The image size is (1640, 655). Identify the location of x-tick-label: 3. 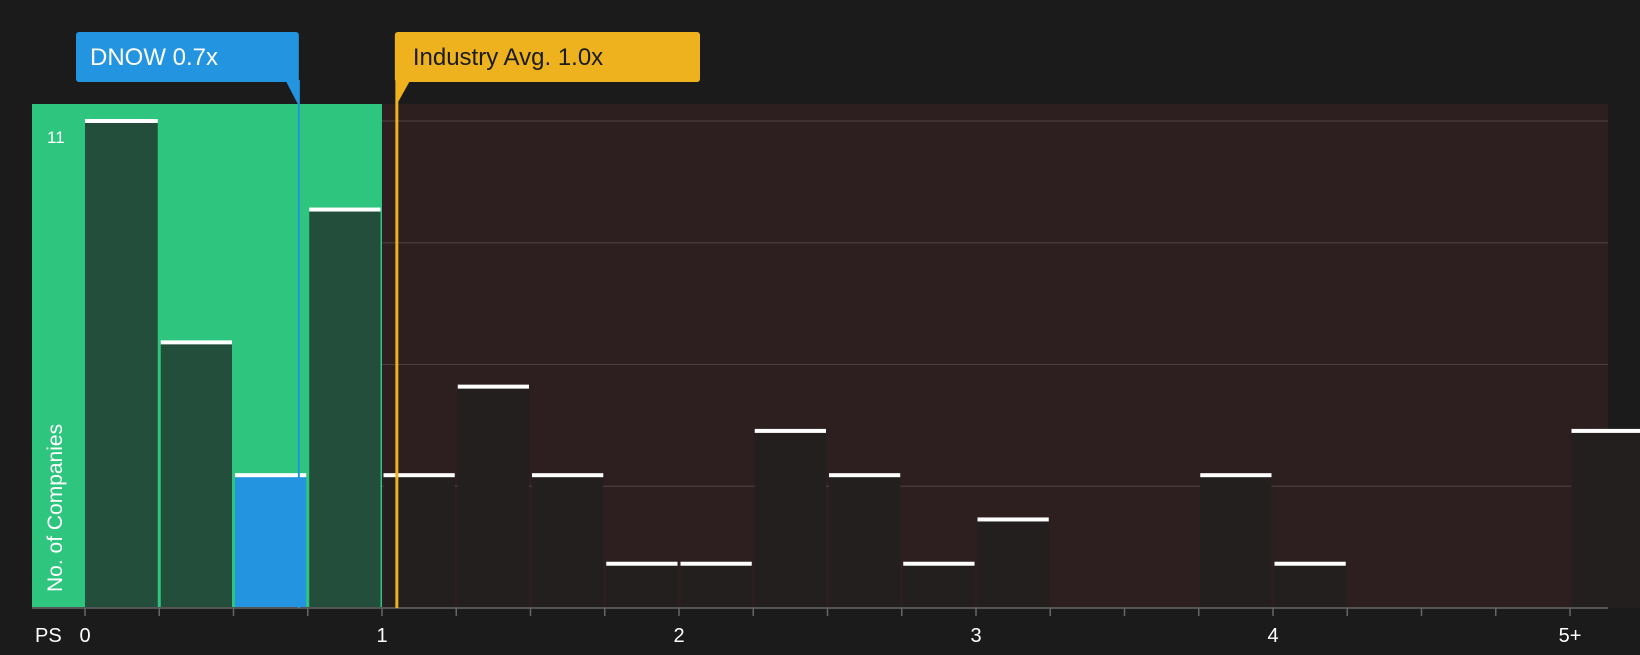
(975, 636).